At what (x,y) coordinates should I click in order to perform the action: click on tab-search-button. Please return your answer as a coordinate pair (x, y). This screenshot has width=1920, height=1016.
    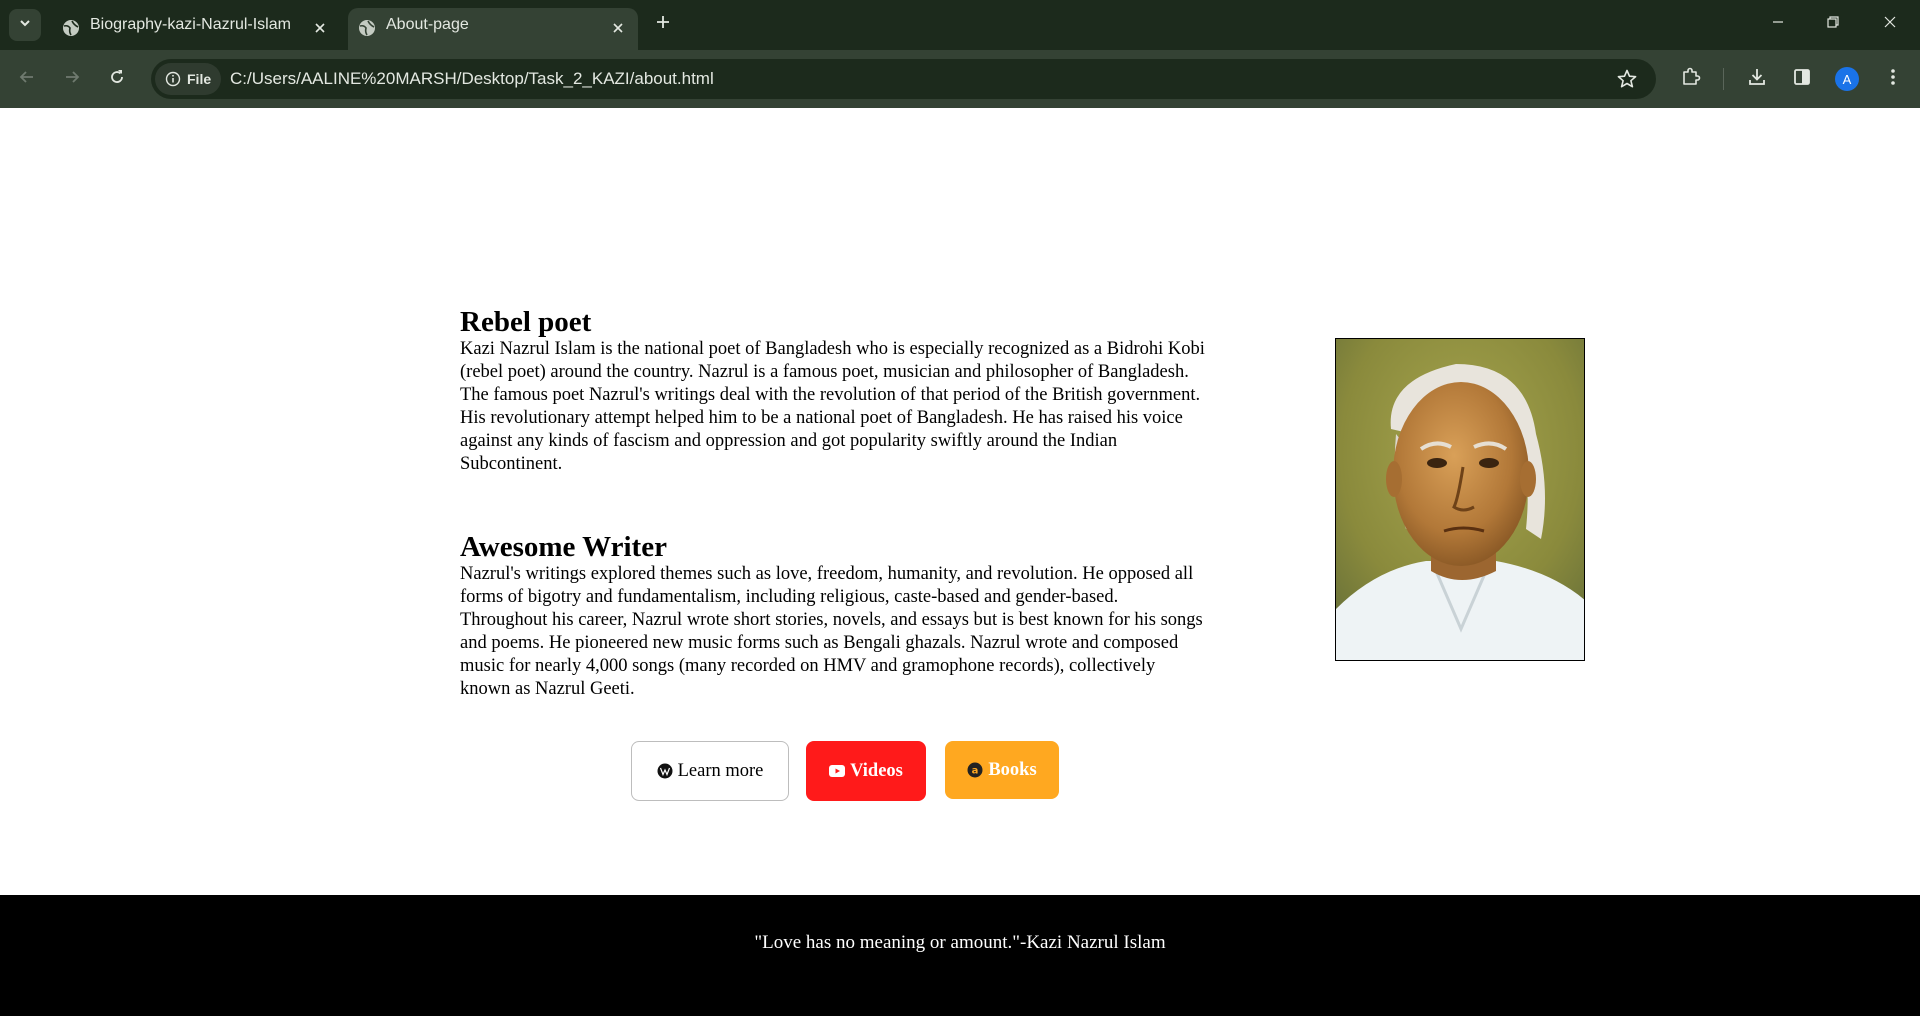
    Looking at the image, I should click on (25, 25).